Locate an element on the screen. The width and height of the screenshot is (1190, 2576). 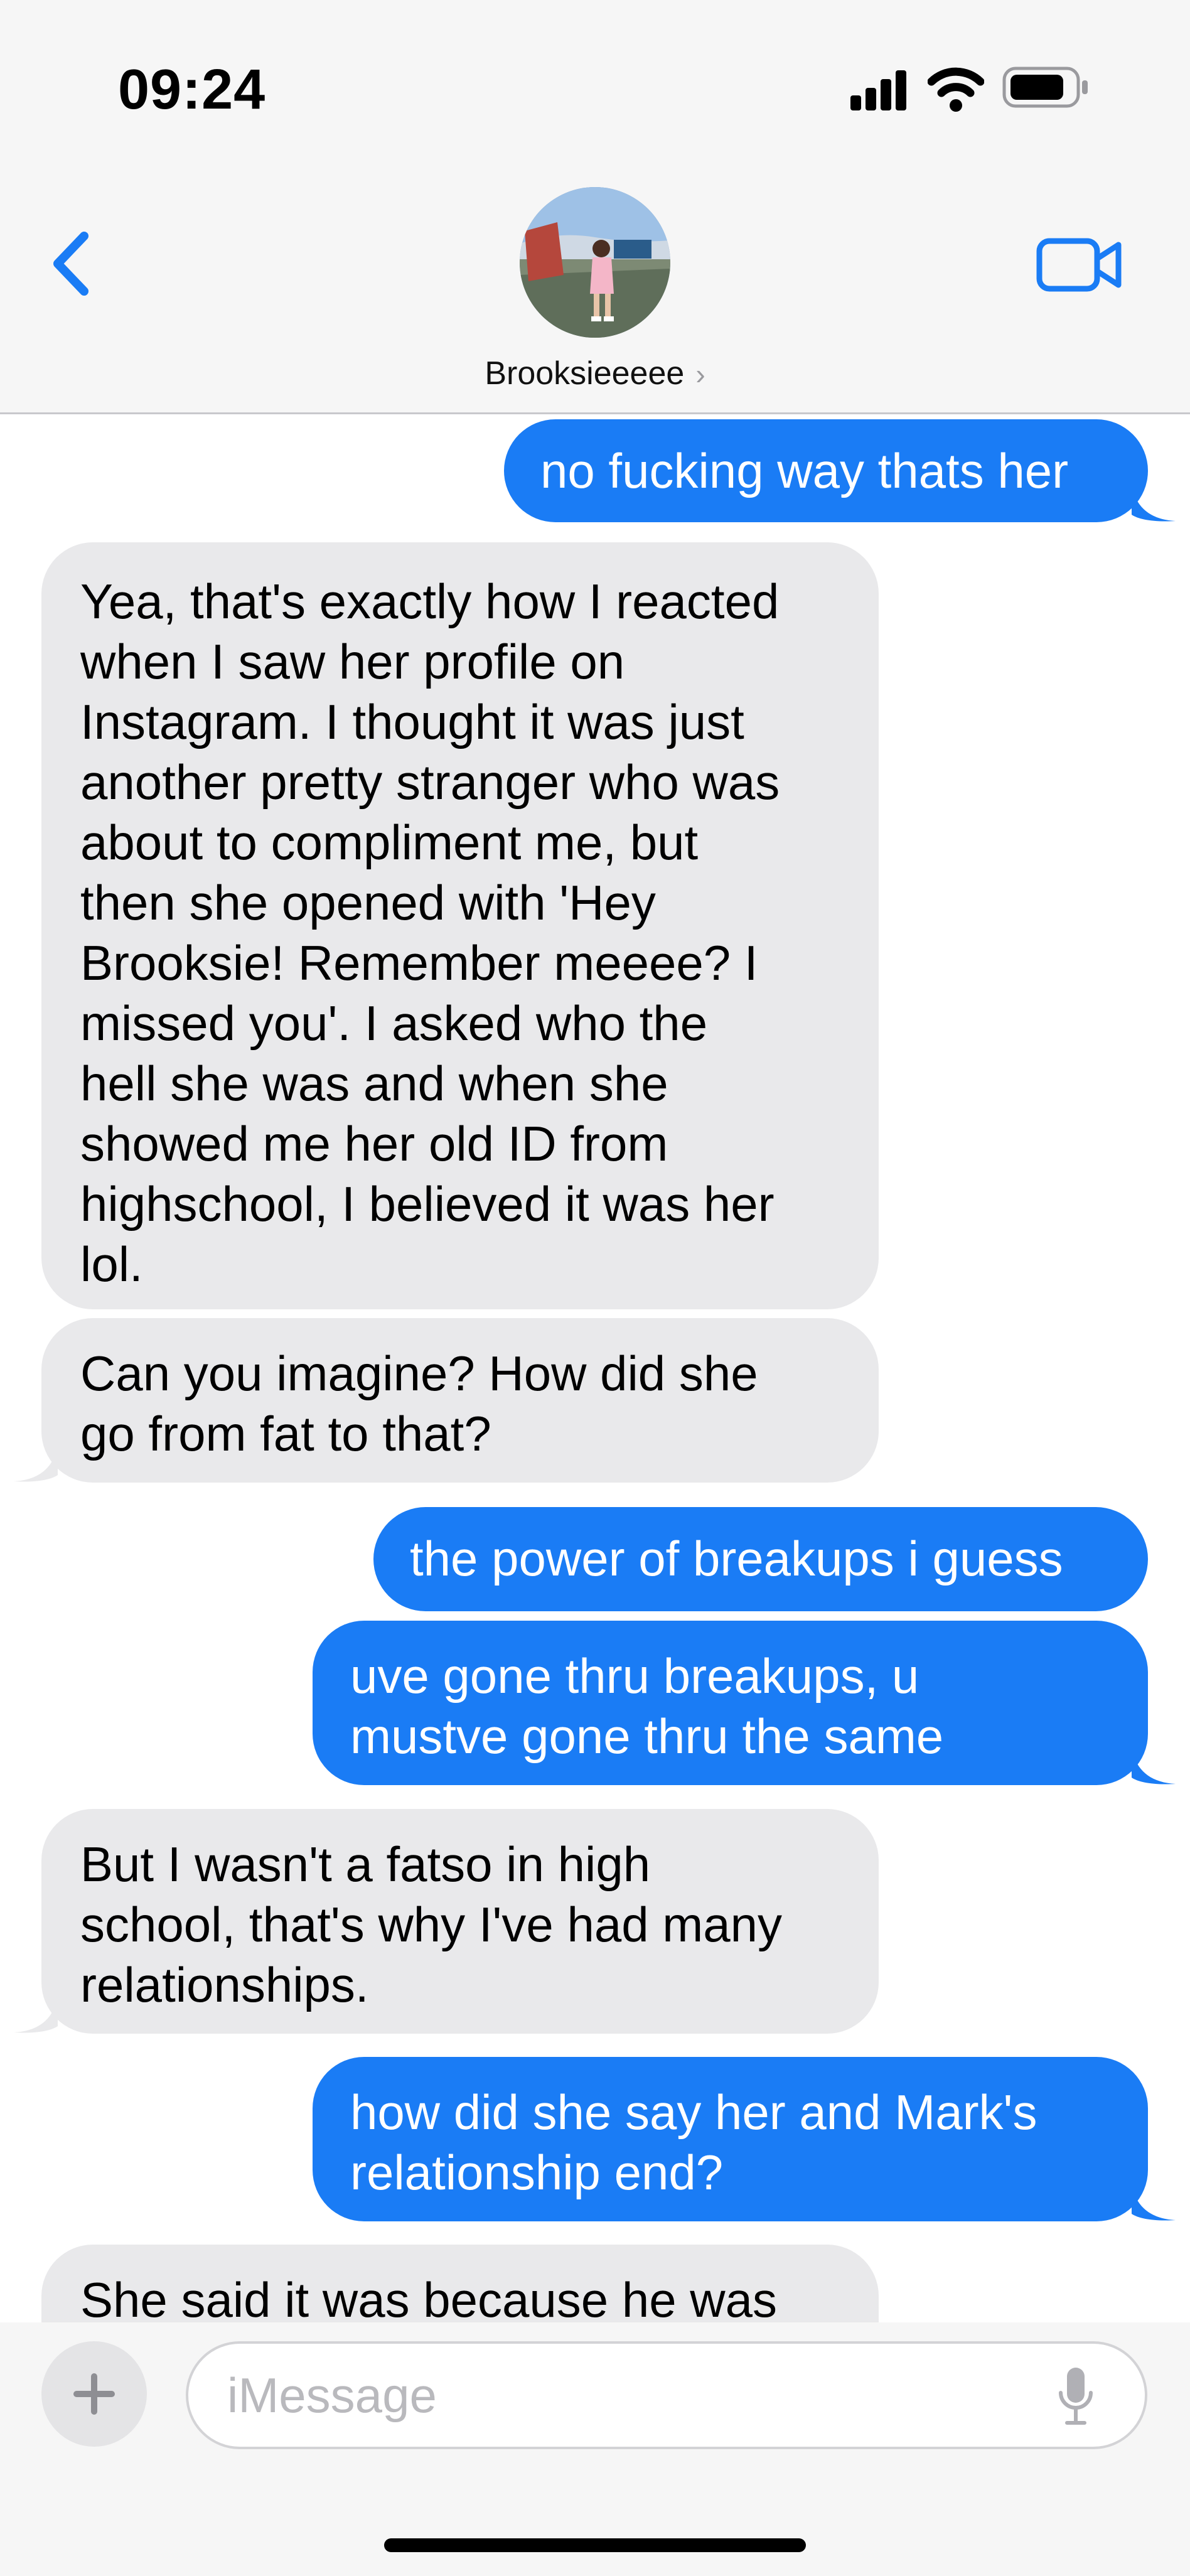
contact-name: Brooksieeeee › is located at coordinates (595, 374).